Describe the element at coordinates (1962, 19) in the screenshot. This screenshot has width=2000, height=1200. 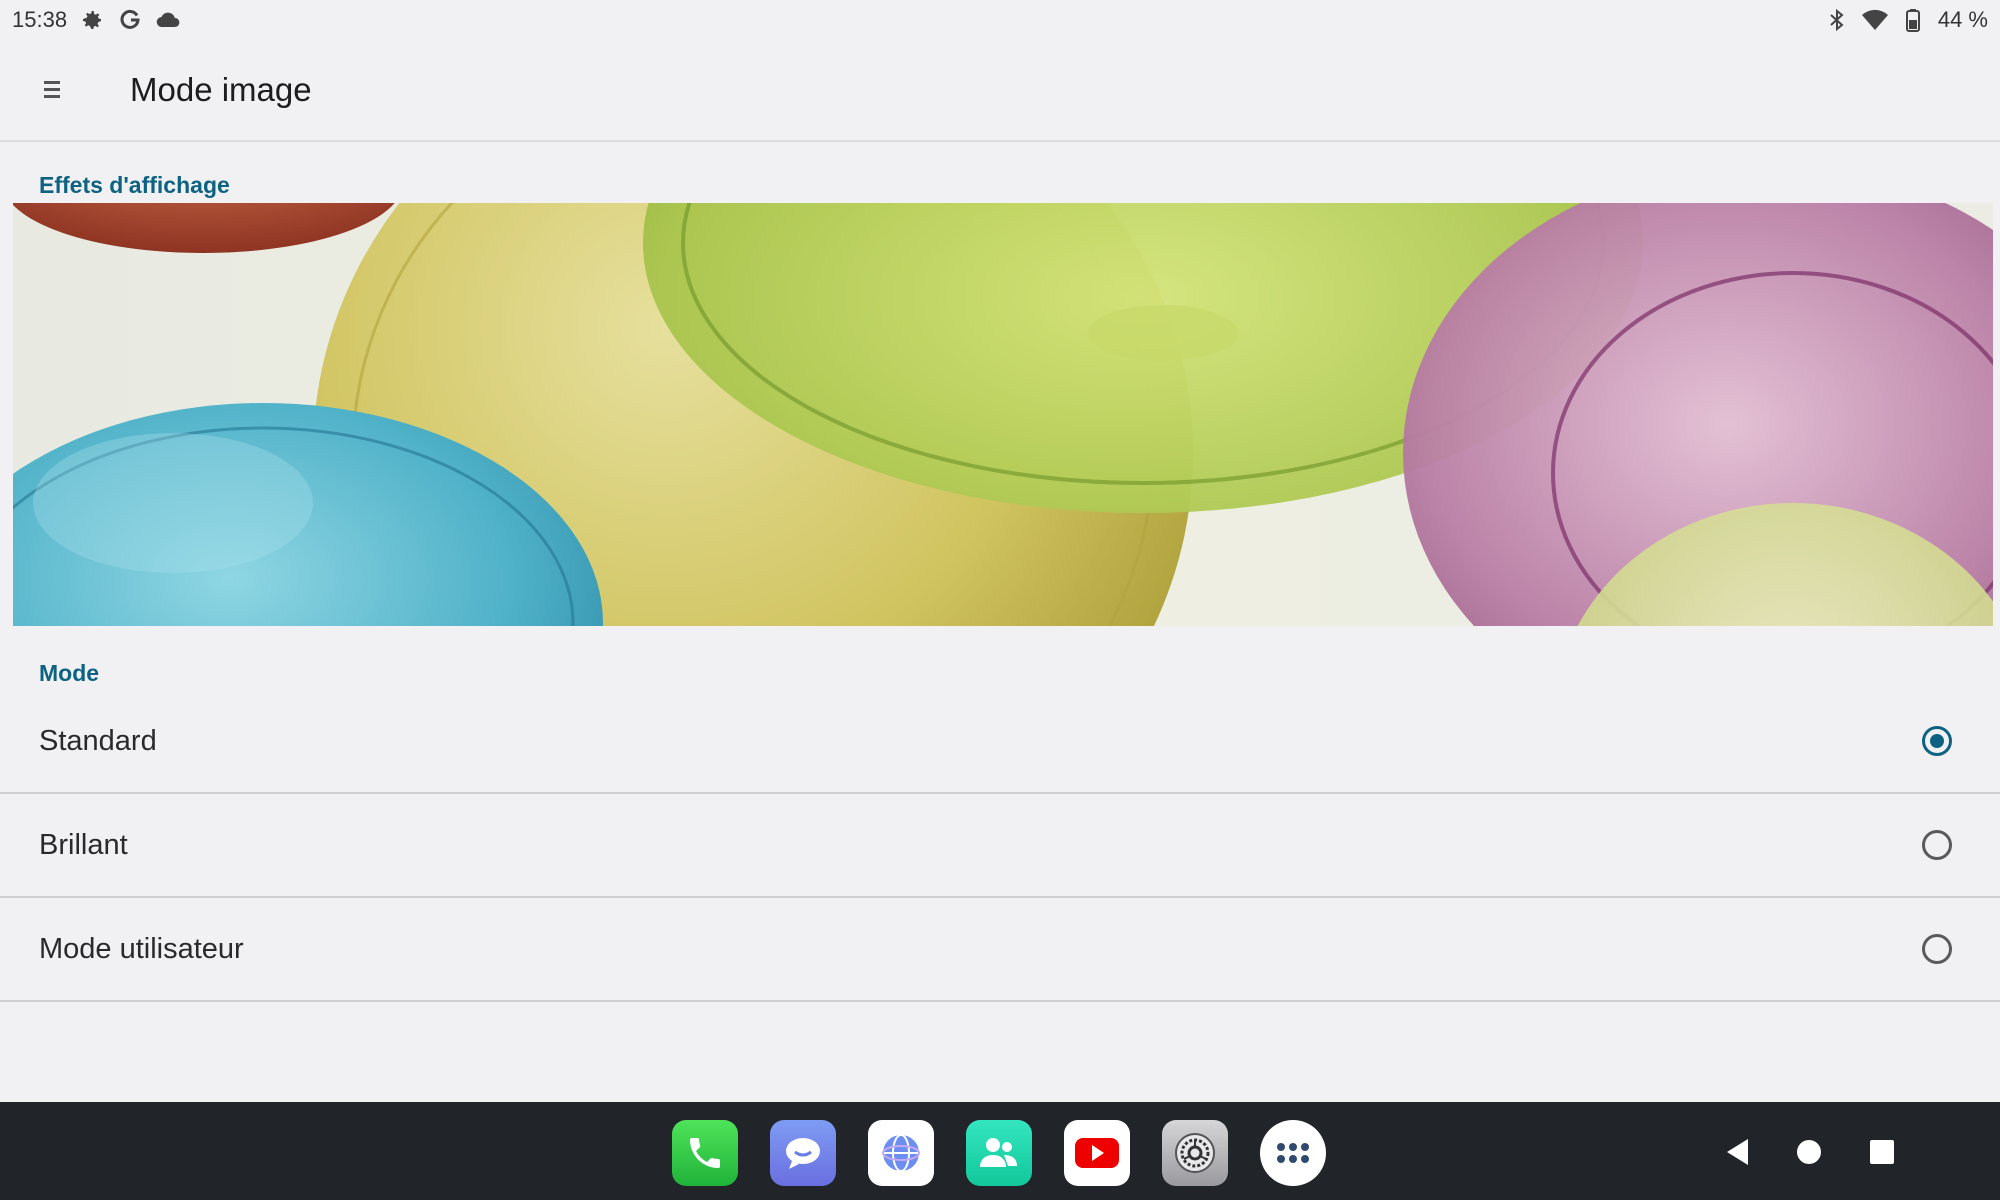
I see `battery-percent: 44 %` at that location.